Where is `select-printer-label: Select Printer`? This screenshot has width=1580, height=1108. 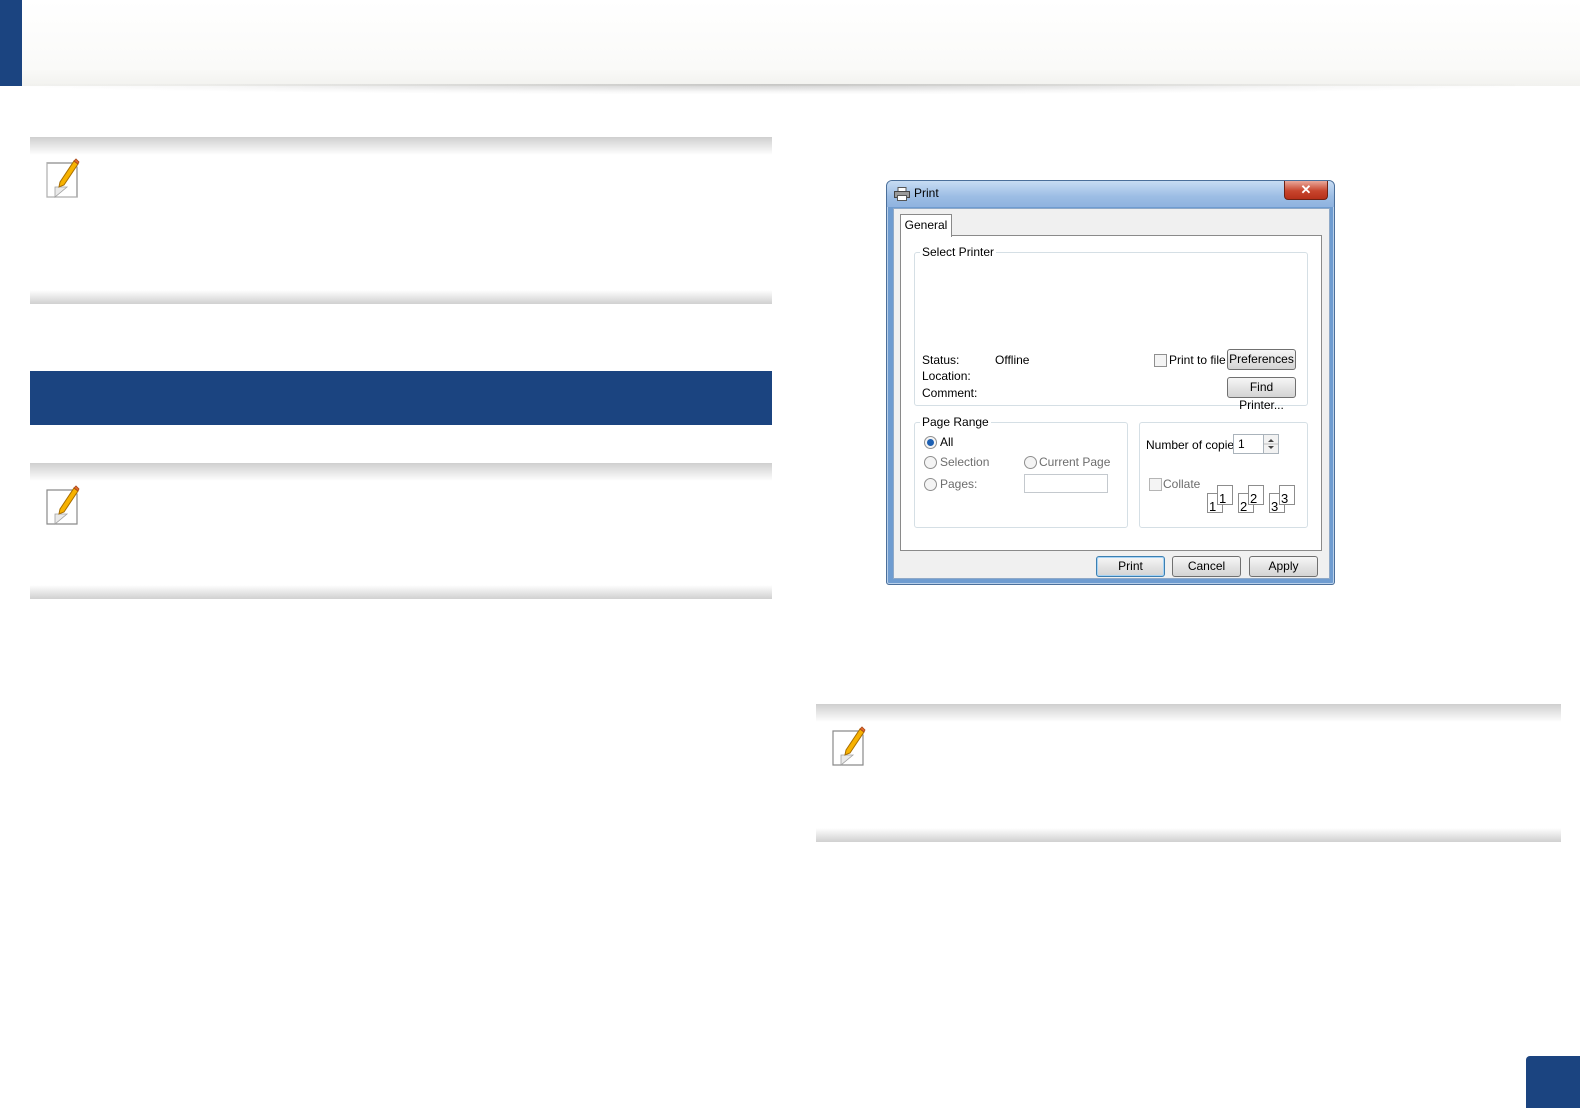 select-printer-label: Select Printer is located at coordinates (958, 252).